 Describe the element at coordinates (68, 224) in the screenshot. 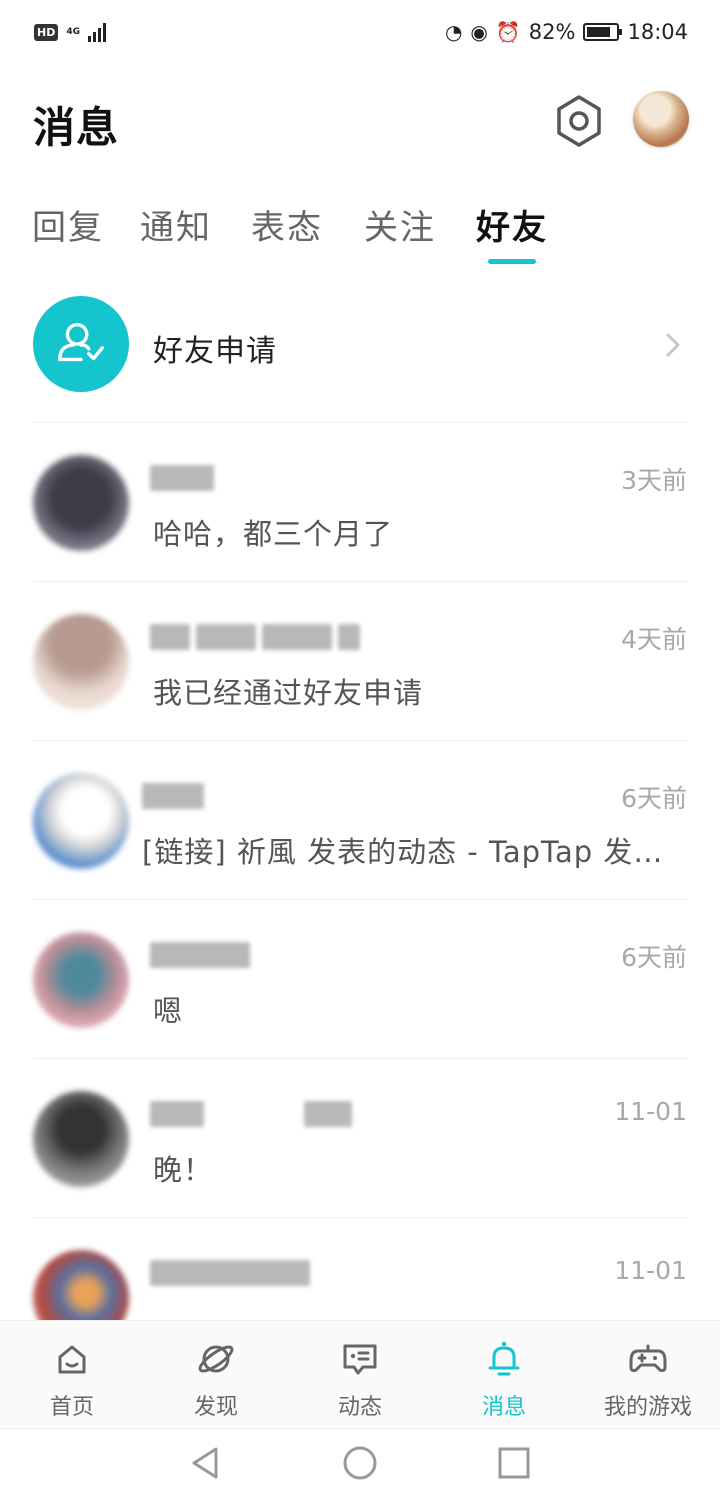

I see `tab-reply: 回复` at that location.